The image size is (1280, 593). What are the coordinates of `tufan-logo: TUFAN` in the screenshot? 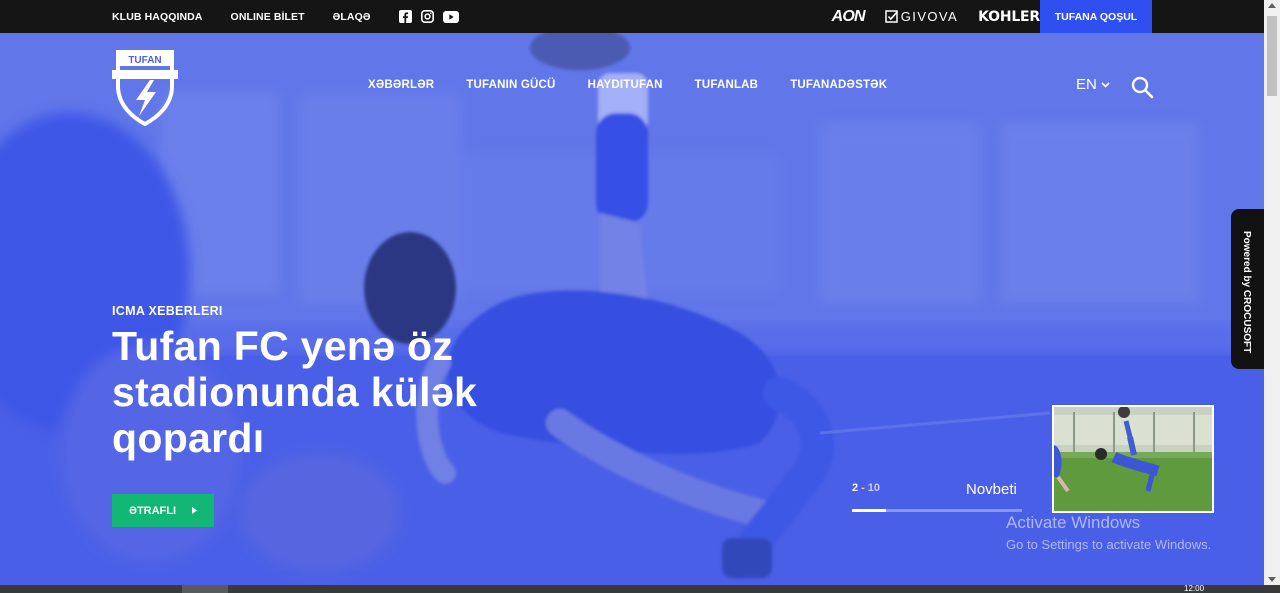 It's located at (145, 85).